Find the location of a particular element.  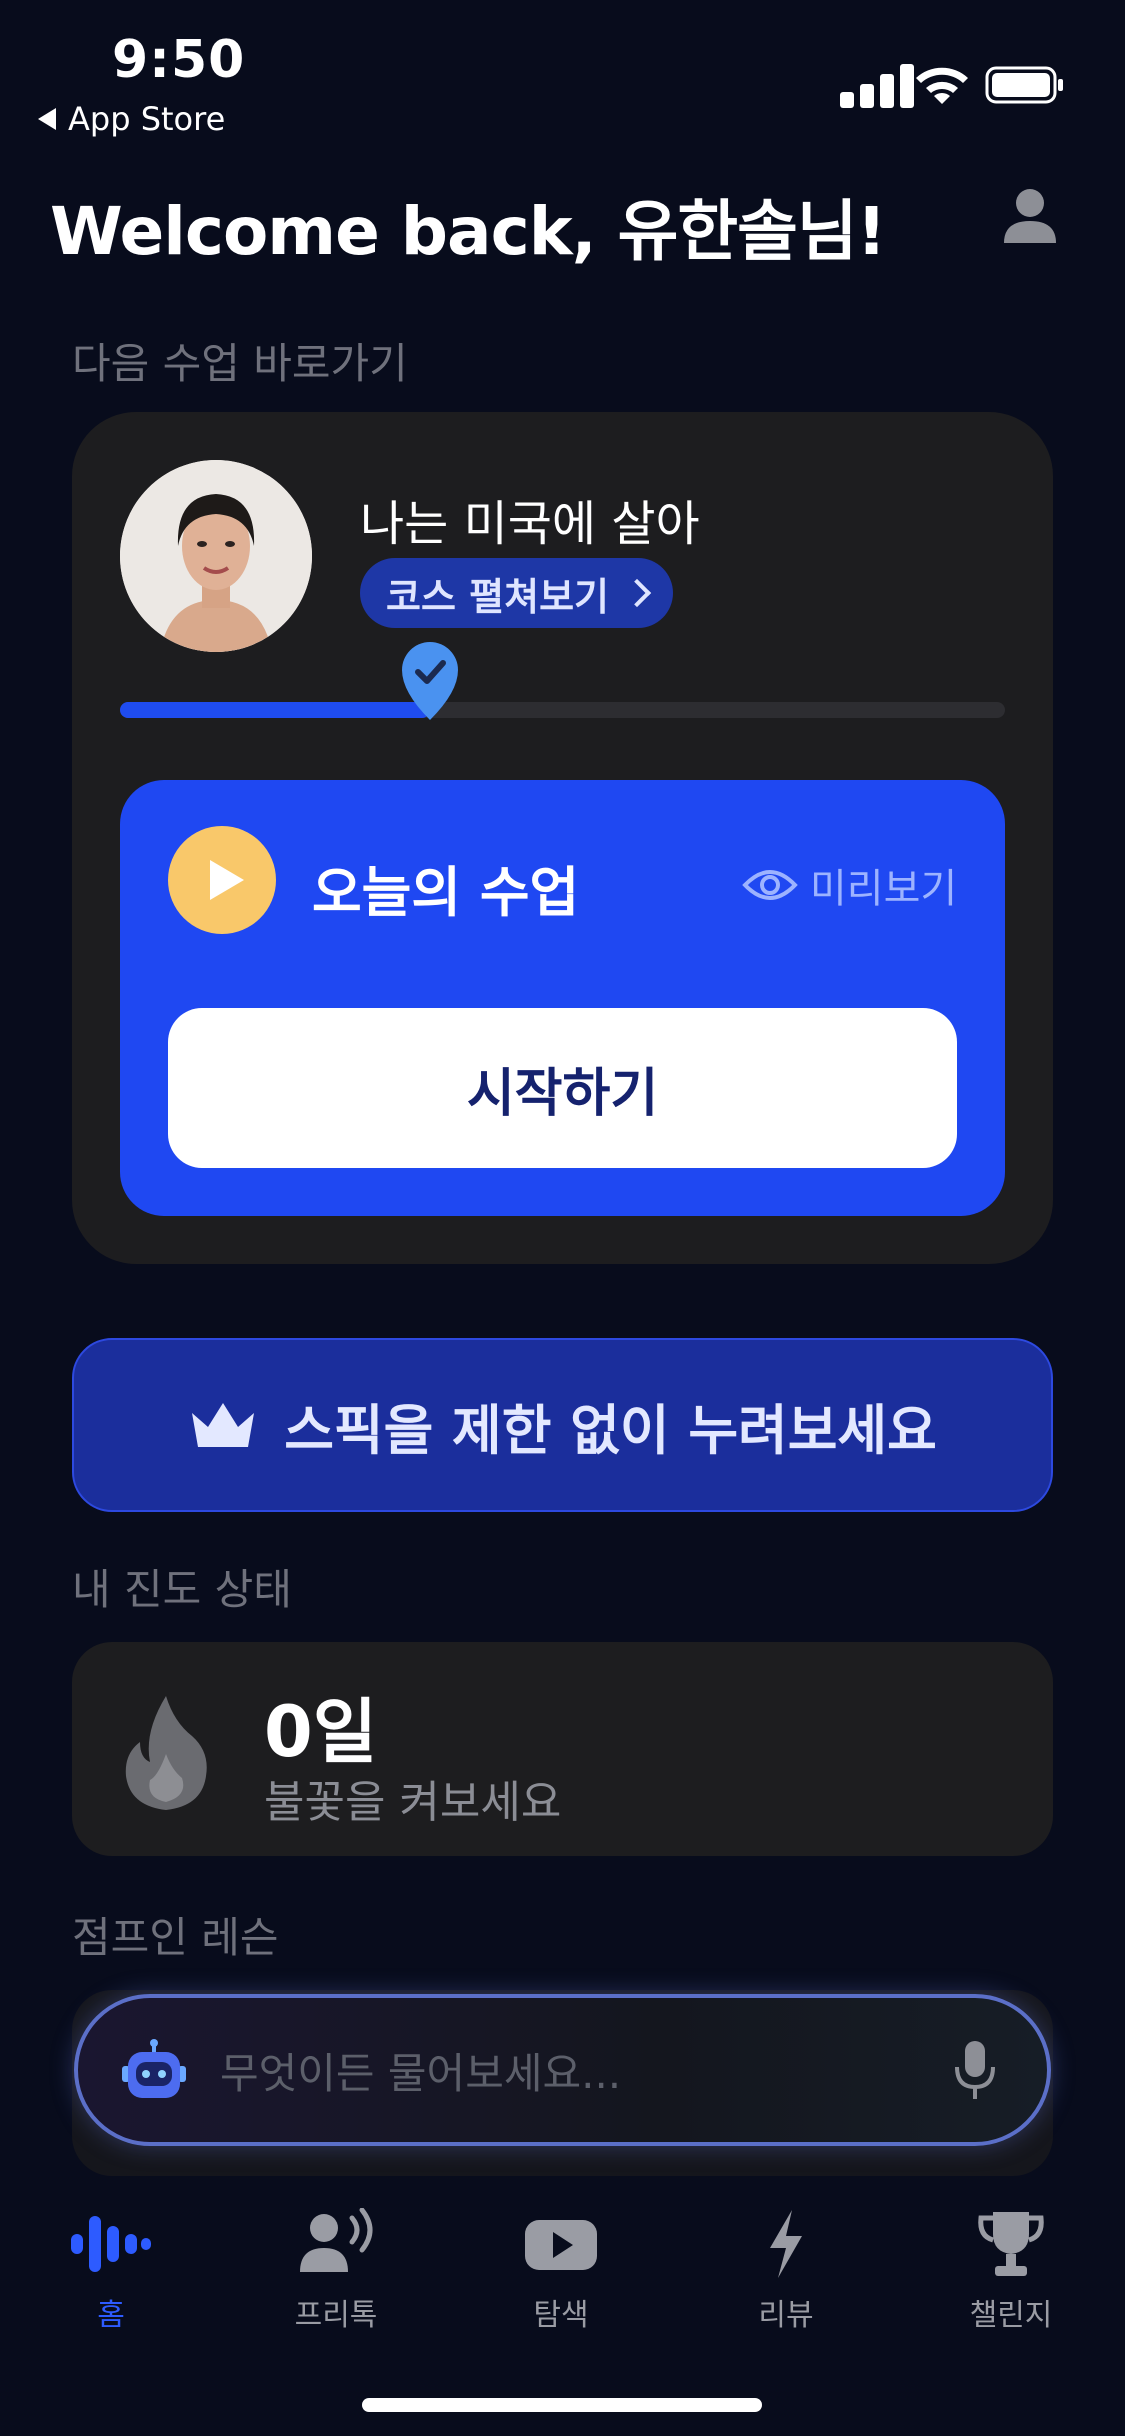

tab-review-label: 리뷰 is located at coordinates (786, 2315).